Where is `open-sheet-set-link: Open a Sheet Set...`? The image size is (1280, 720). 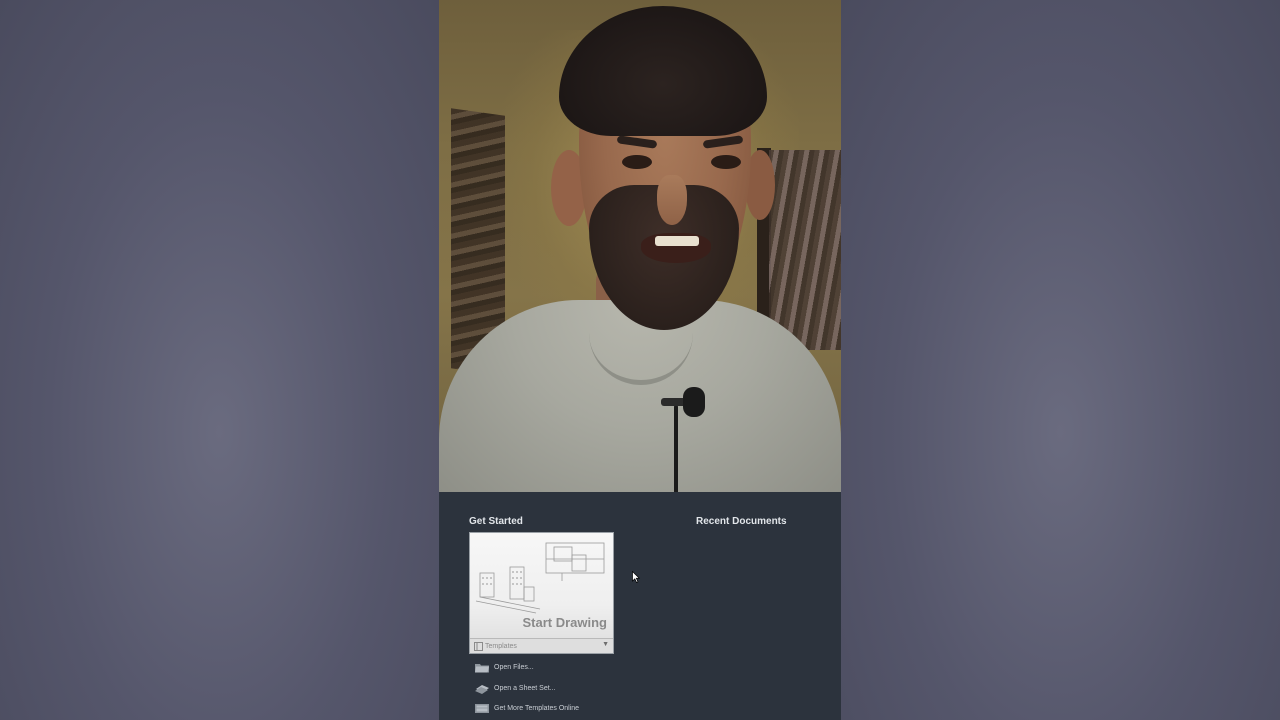 open-sheet-set-link: Open a Sheet Set... is located at coordinates (515, 688).